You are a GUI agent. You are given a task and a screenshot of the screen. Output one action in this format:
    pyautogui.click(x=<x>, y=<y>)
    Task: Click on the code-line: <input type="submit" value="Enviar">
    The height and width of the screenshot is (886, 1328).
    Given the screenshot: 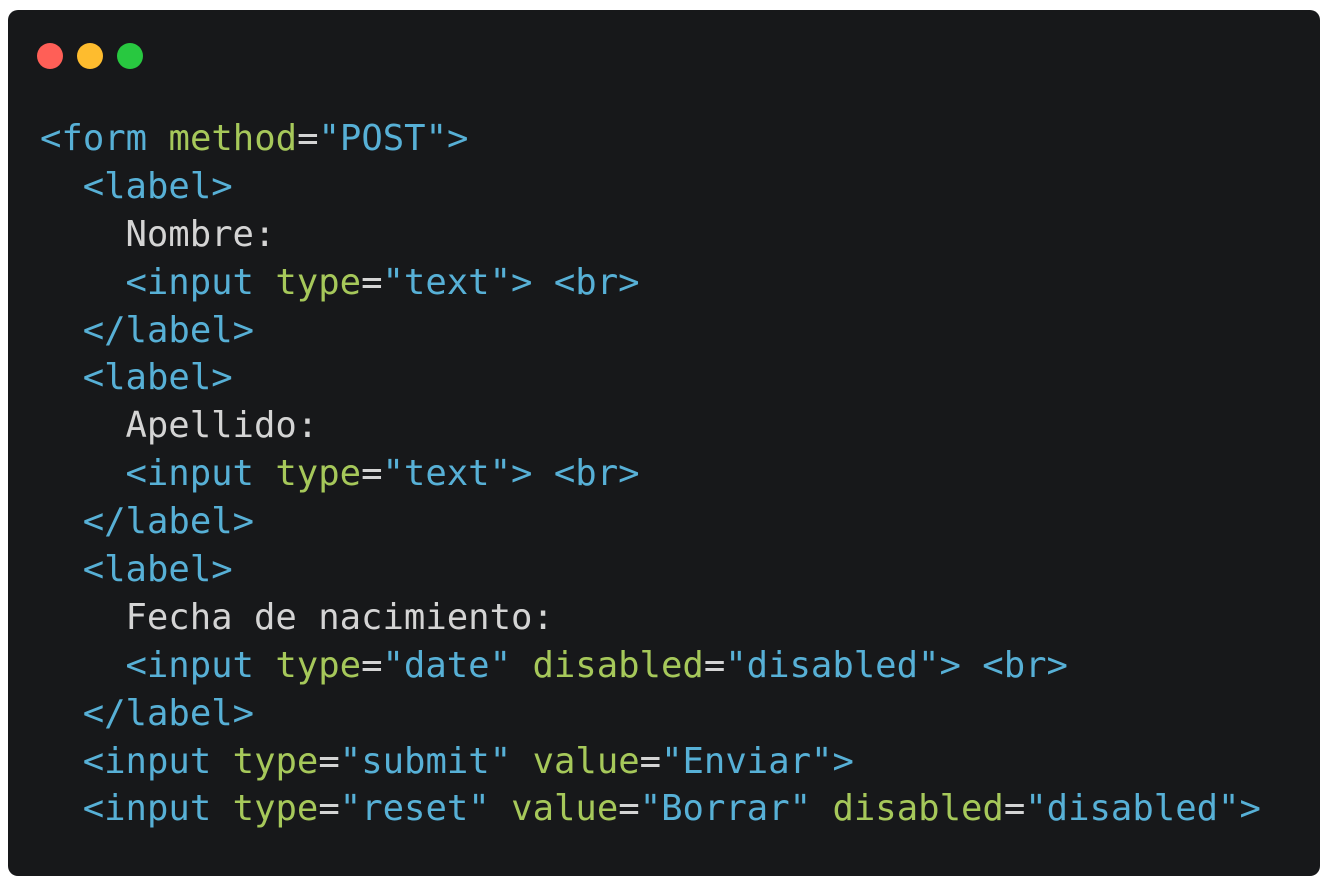 What is the action you would take?
    pyautogui.click(x=650, y=762)
    